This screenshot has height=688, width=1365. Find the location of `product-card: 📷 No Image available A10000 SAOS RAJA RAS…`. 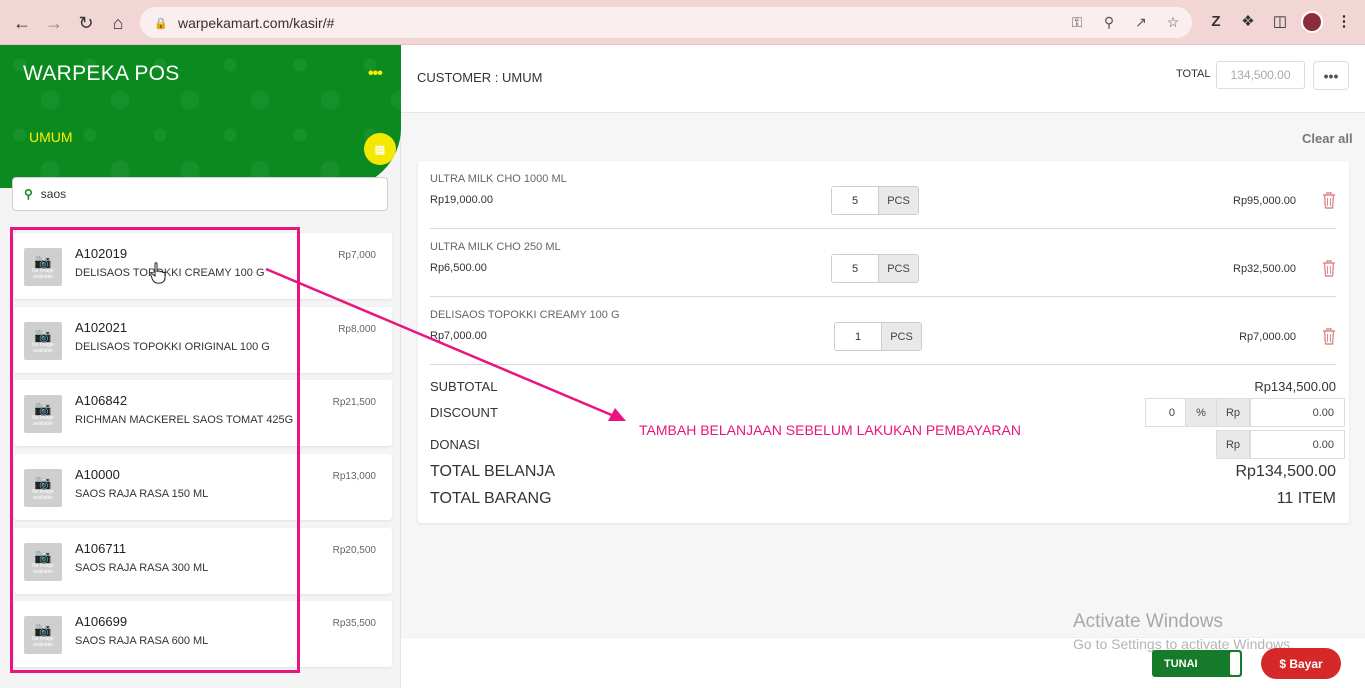

product-card: 📷 No Image available A10000 SAOS RAJA RAS… is located at coordinates (203, 487).